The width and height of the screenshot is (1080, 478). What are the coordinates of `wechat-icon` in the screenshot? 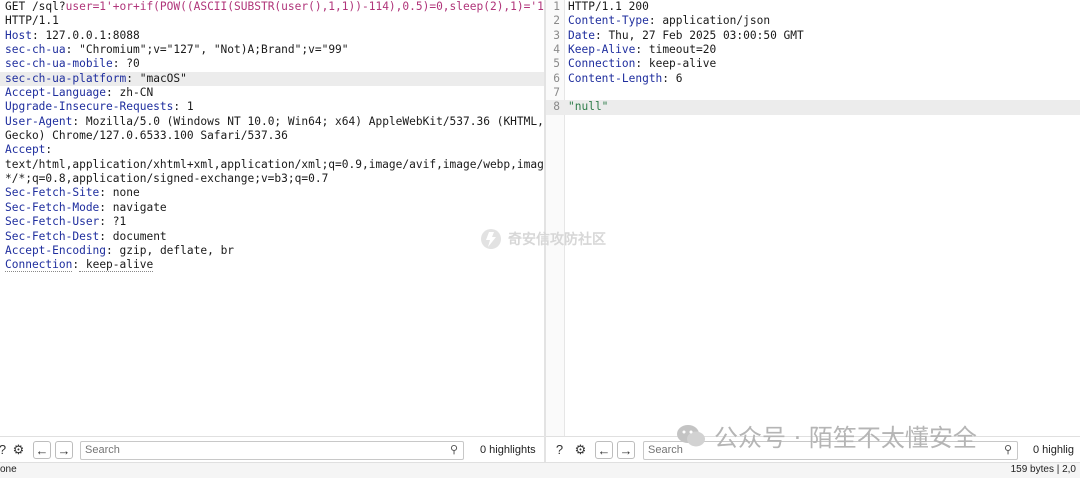 It's located at (691, 435).